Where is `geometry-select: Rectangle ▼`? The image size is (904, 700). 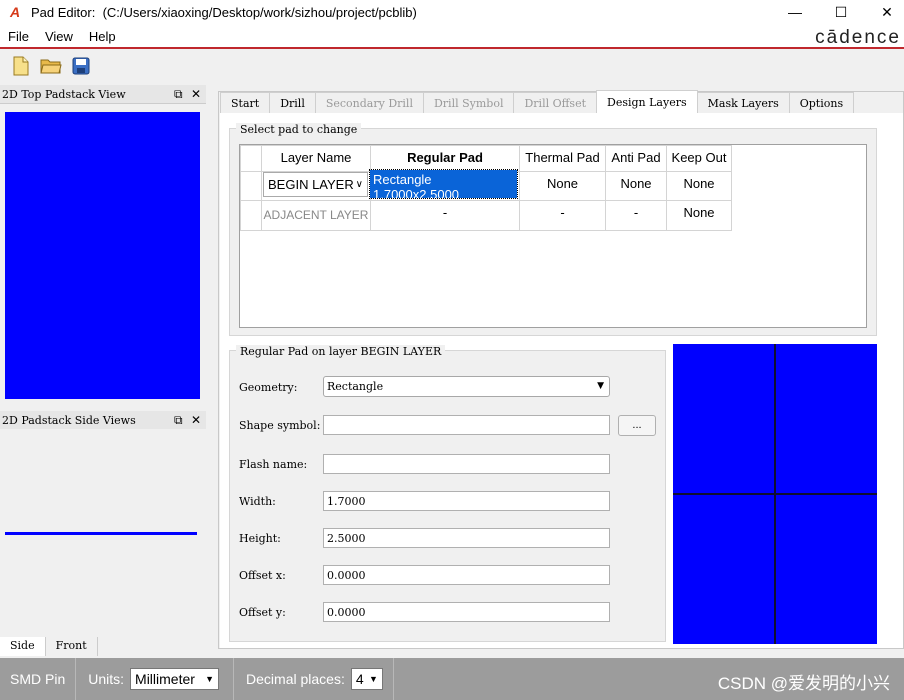 geometry-select: Rectangle ▼ is located at coordinates (466, 386).